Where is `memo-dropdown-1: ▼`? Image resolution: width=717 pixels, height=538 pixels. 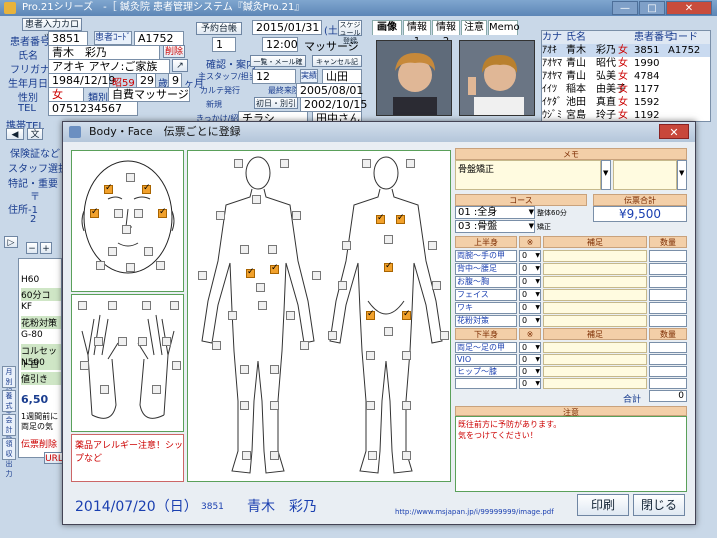 memo-dropdown-1: ▼ is located at coordinates (606, 175).